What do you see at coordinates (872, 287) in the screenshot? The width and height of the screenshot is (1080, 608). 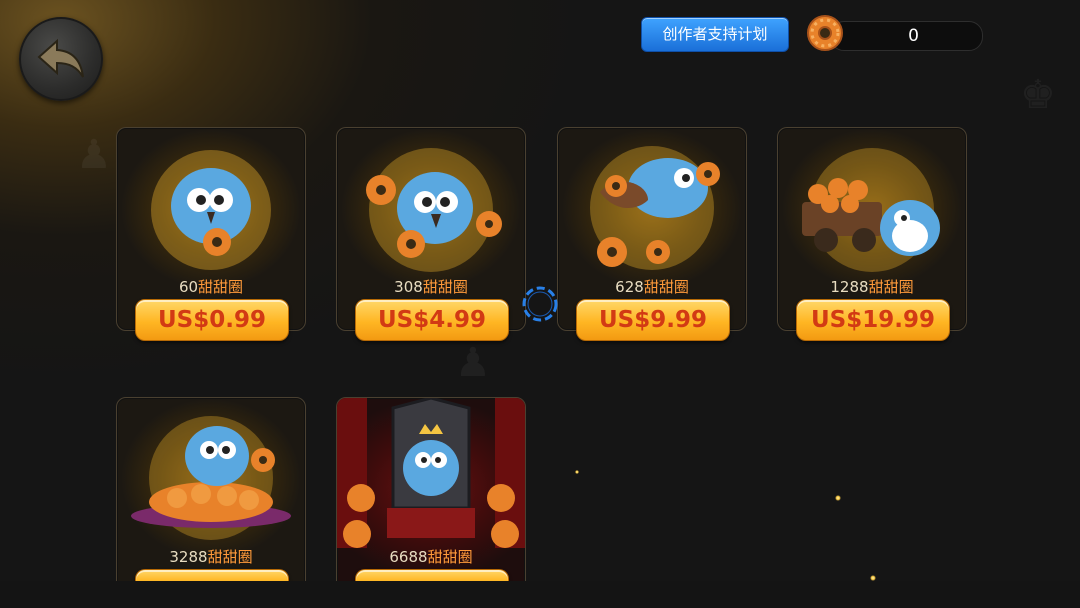 I see `item-amount: 1288甜甜圈` at bounding box center [872, 287].